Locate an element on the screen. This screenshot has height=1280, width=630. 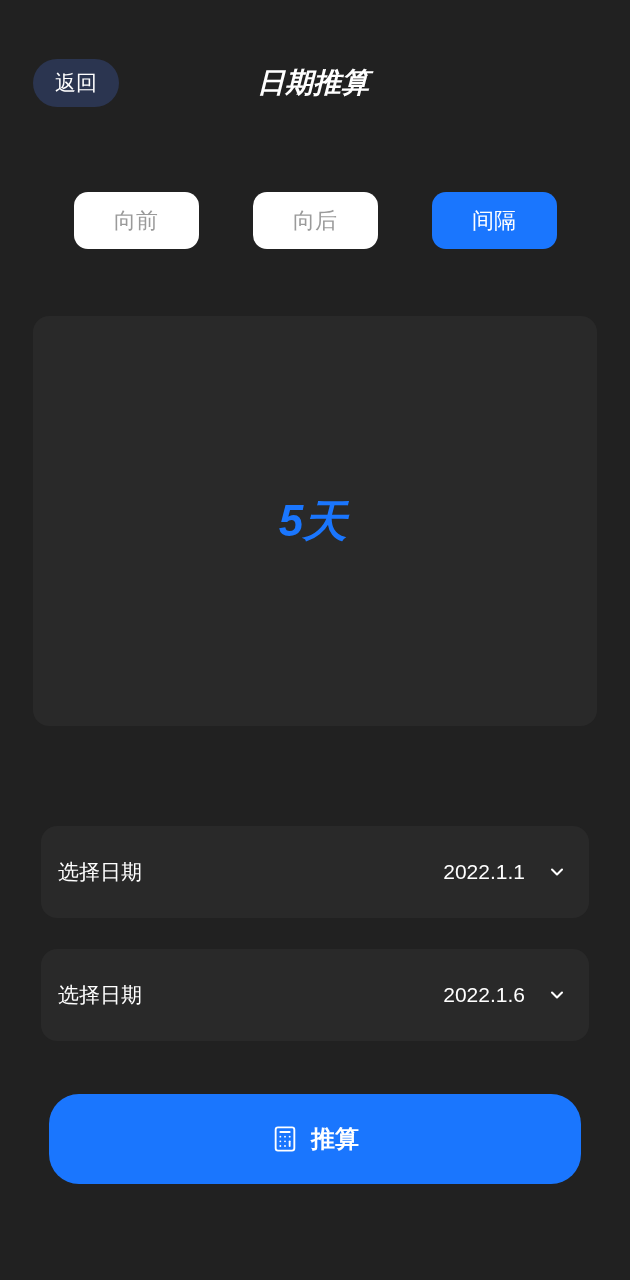
result-value: 5天 is located at coordinates (314, 521).